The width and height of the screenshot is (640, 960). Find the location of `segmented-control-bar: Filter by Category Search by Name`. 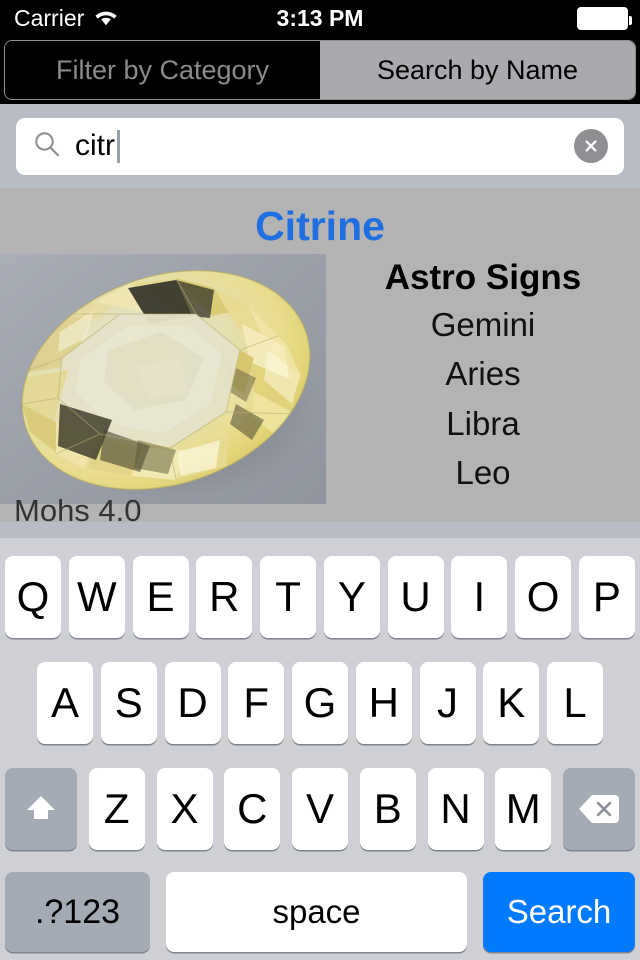

segmented-control-bar: Filter by Category Search by Name is located at coordinates (320, 70).